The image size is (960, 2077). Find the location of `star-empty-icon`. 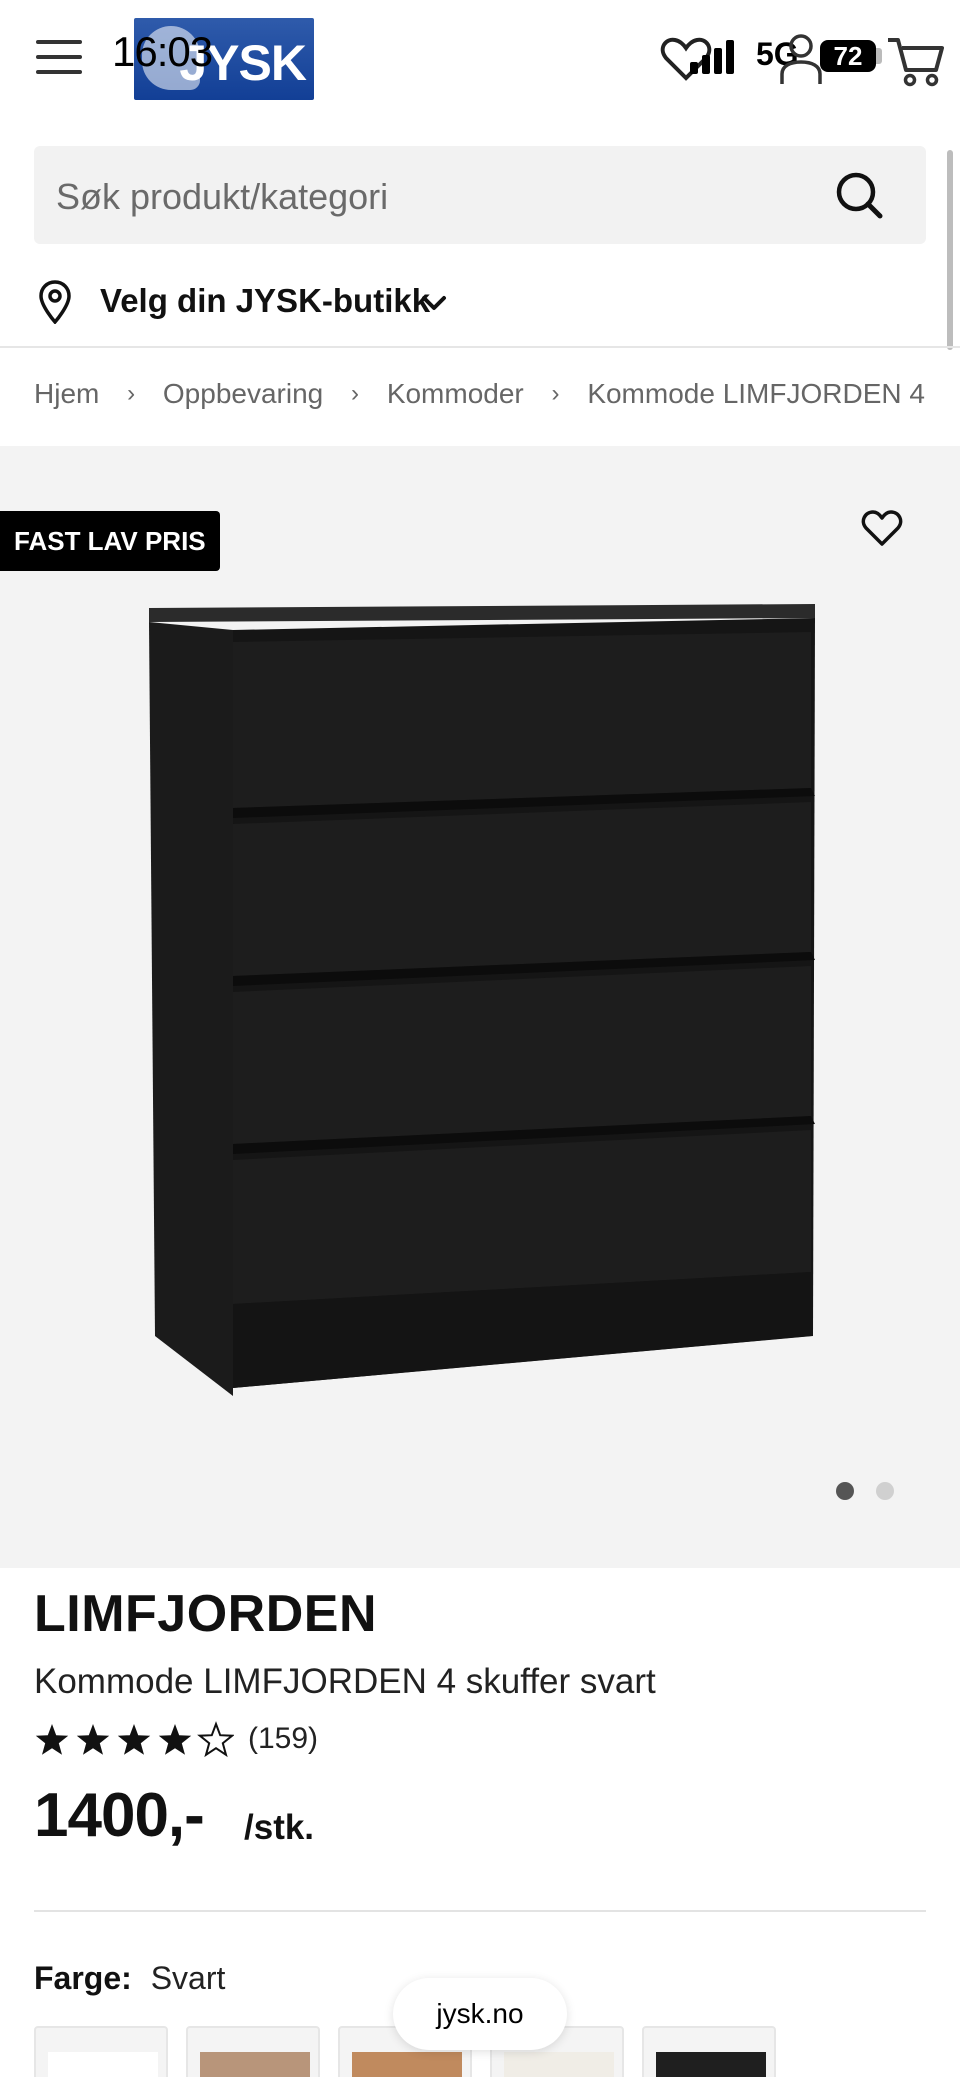

star-empty-icon is located at coordinates (215, 1739).